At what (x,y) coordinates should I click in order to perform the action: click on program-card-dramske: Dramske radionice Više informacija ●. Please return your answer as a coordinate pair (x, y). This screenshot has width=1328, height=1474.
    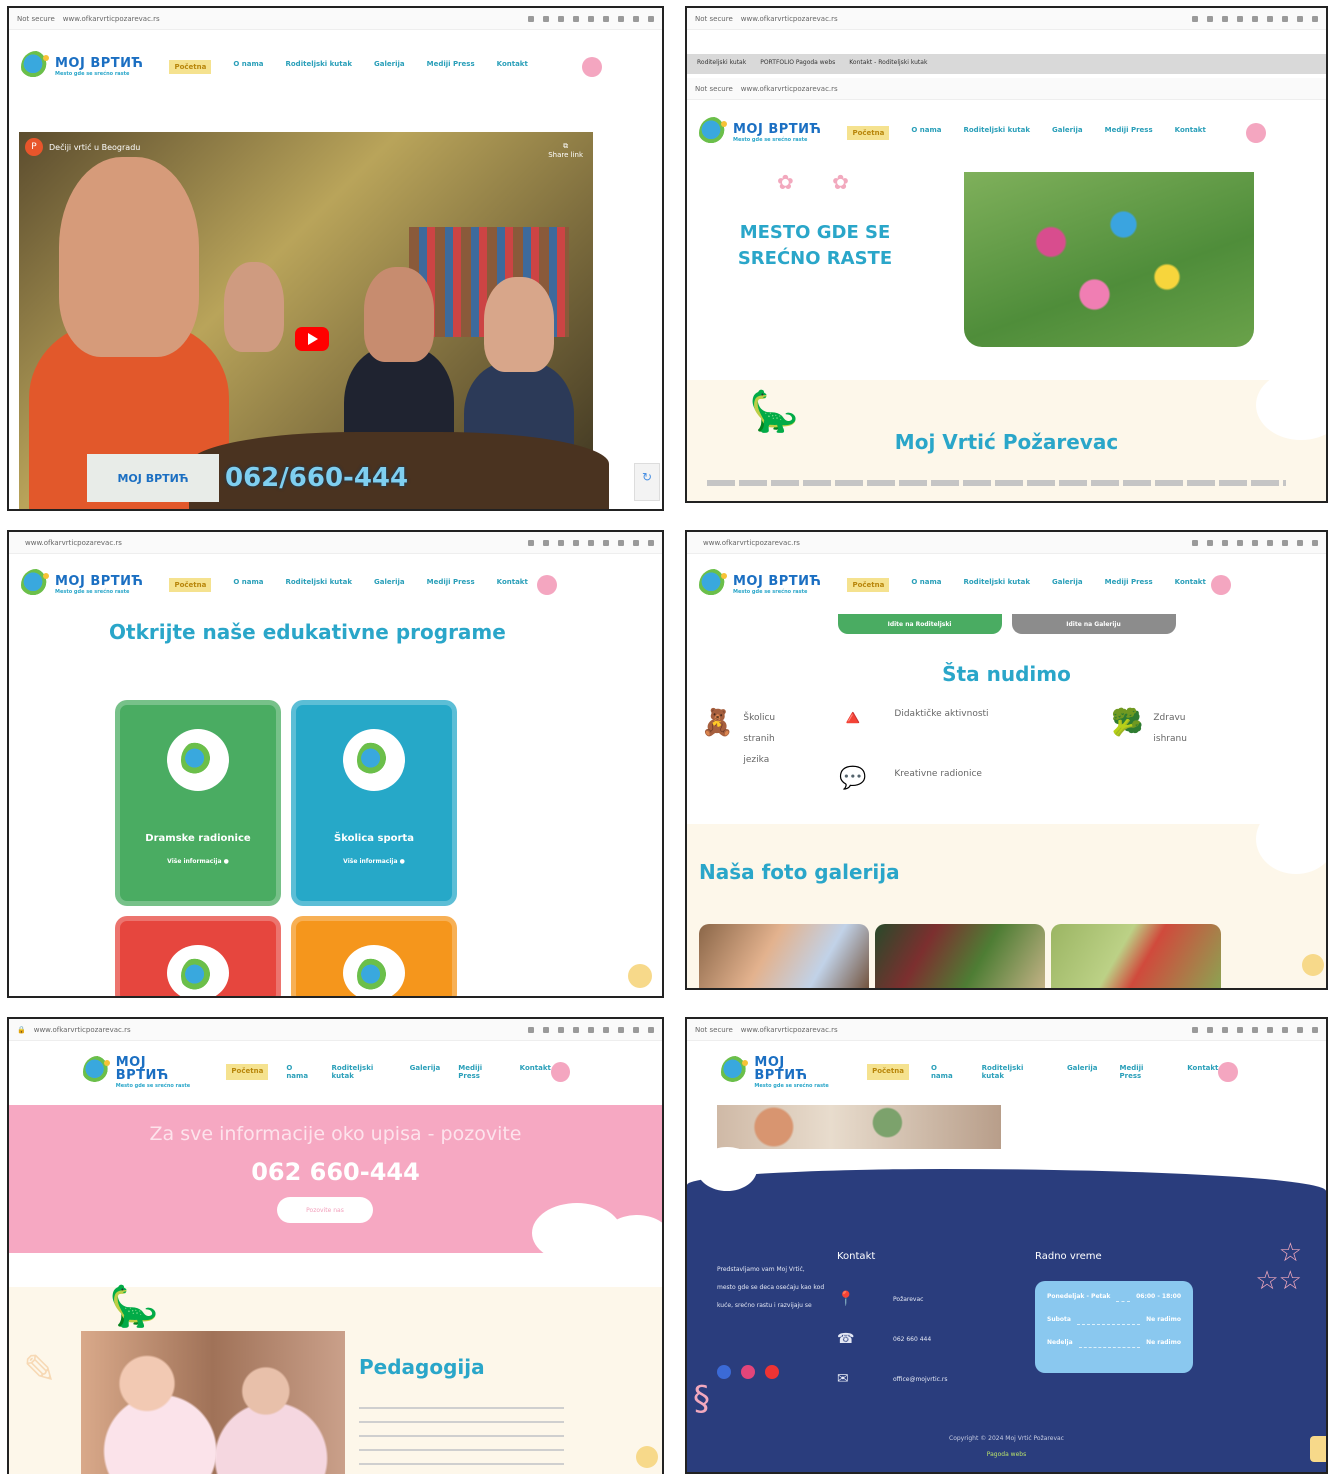
    Looking at the image, I should click on (198, 803).